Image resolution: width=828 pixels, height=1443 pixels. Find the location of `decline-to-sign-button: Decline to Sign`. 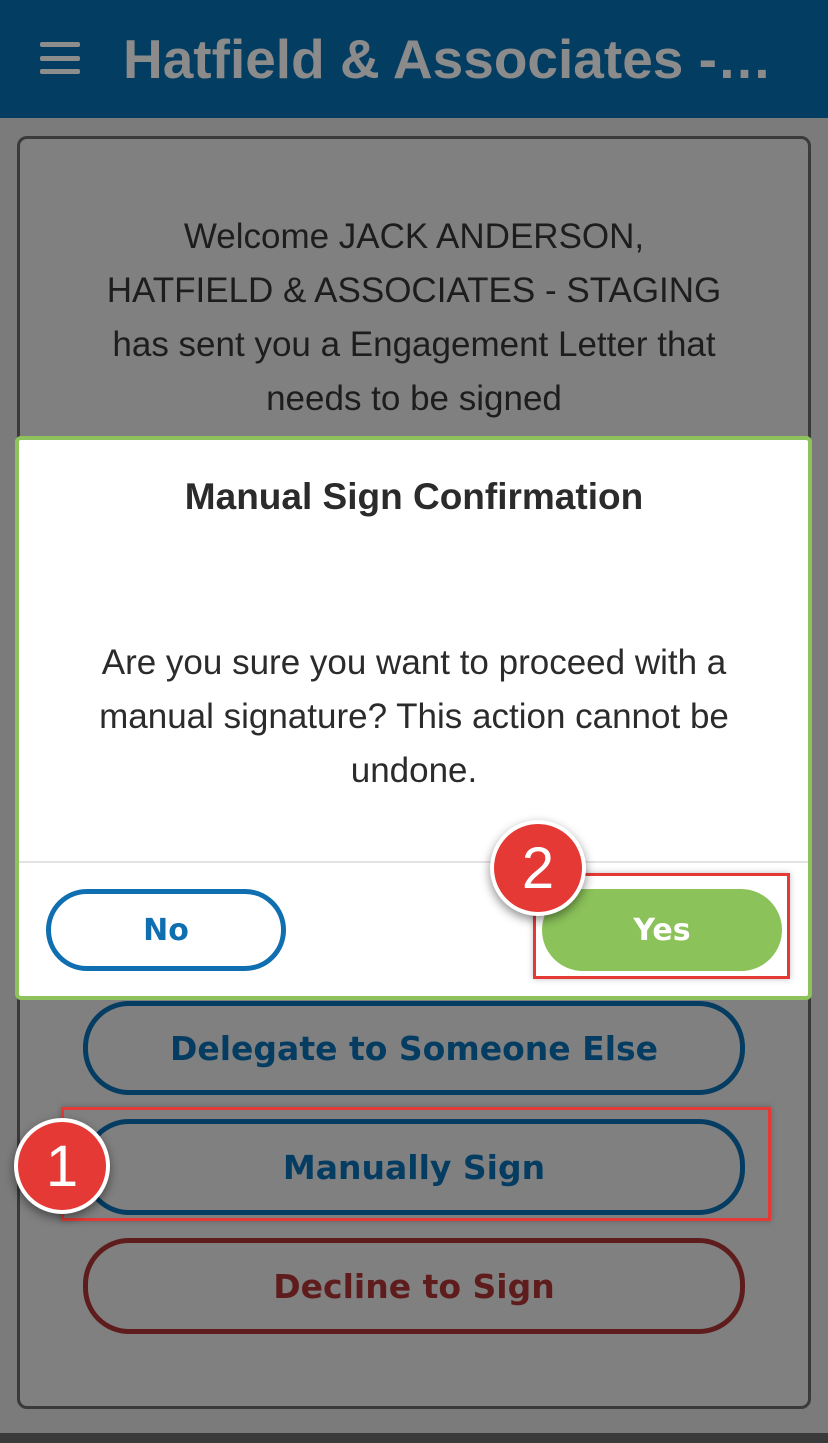

decline-to-sign-button: Decline to Sign is located at coordinates (414, 1286).